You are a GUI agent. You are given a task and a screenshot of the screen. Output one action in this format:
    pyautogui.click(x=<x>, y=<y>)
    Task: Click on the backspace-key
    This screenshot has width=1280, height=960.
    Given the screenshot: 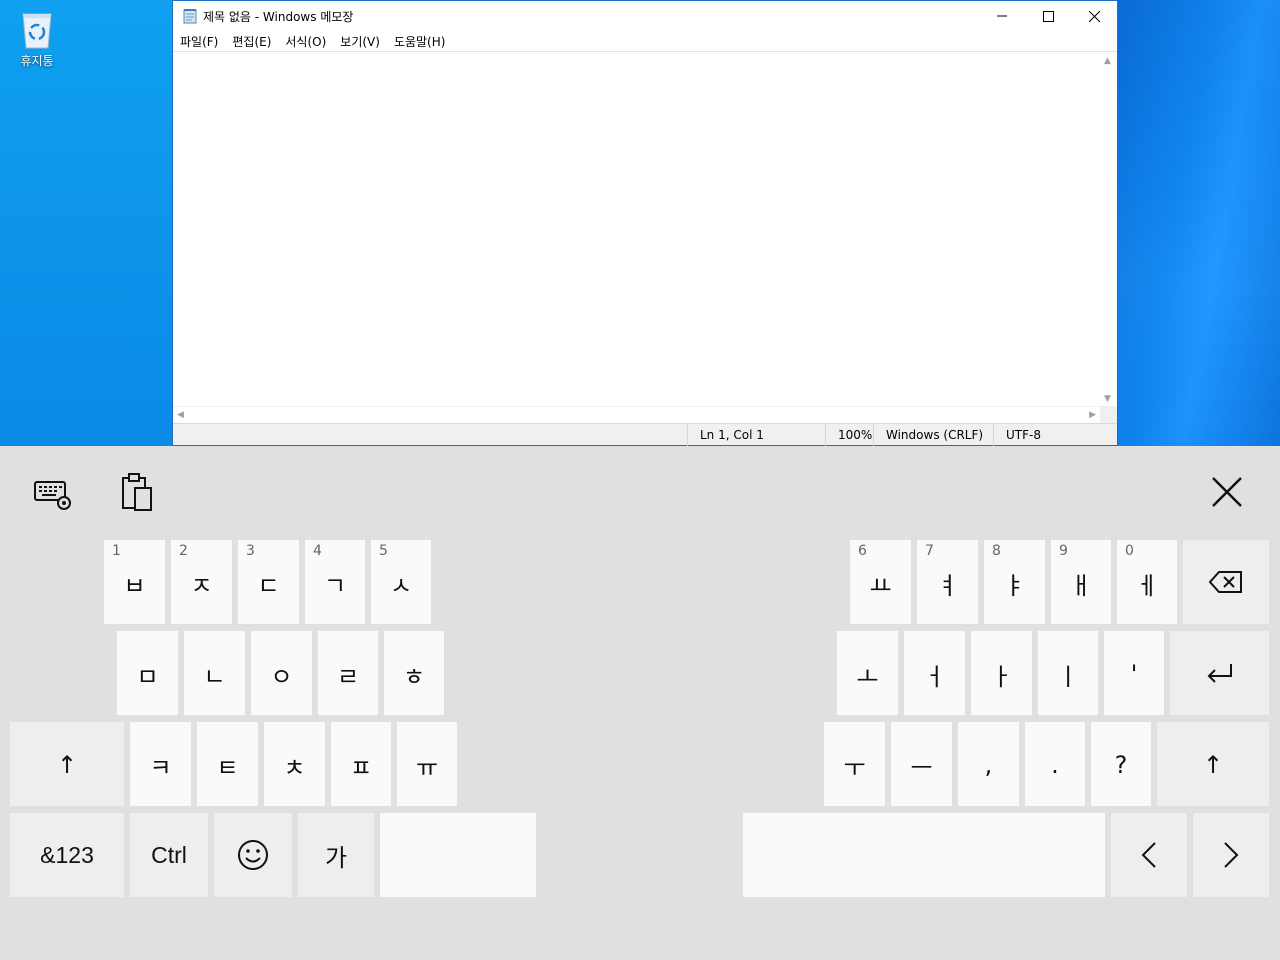 What is the action you would take?
    pyautogui.click(x=1226, y=582)
    